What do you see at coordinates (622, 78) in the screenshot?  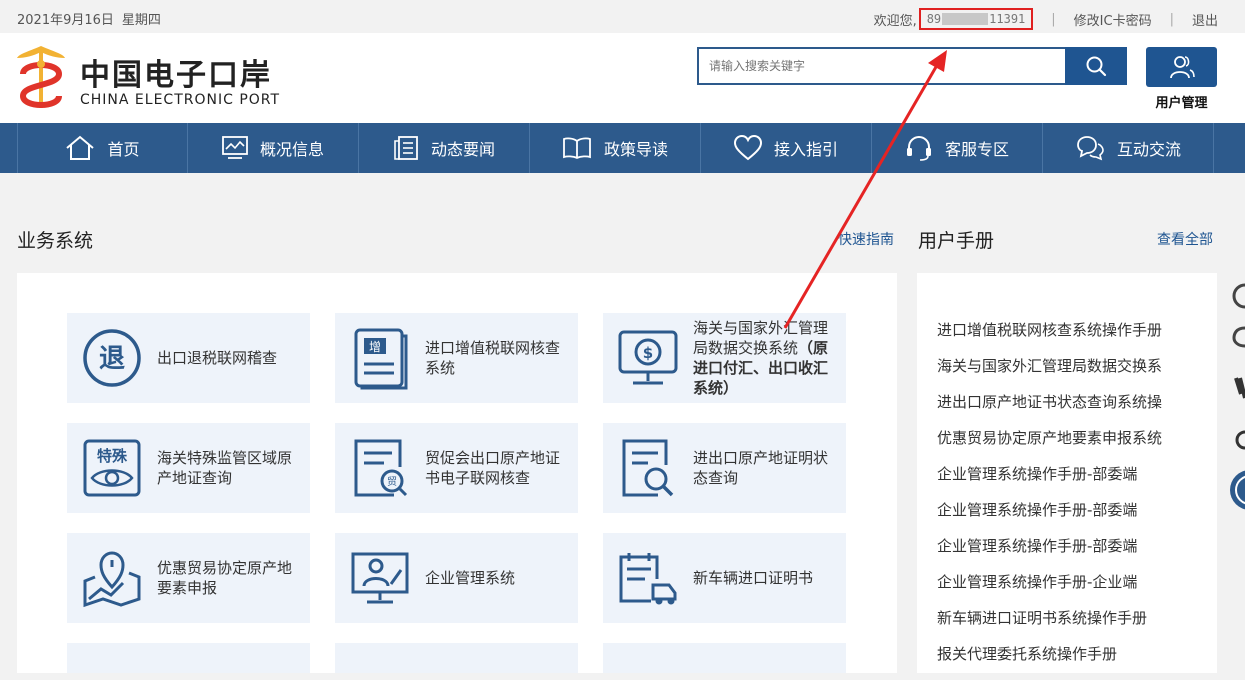 I see `header: 中国电子口岸 CHINA ELECTRONIC PORT 用户管理` at bounding box center [622, 78].